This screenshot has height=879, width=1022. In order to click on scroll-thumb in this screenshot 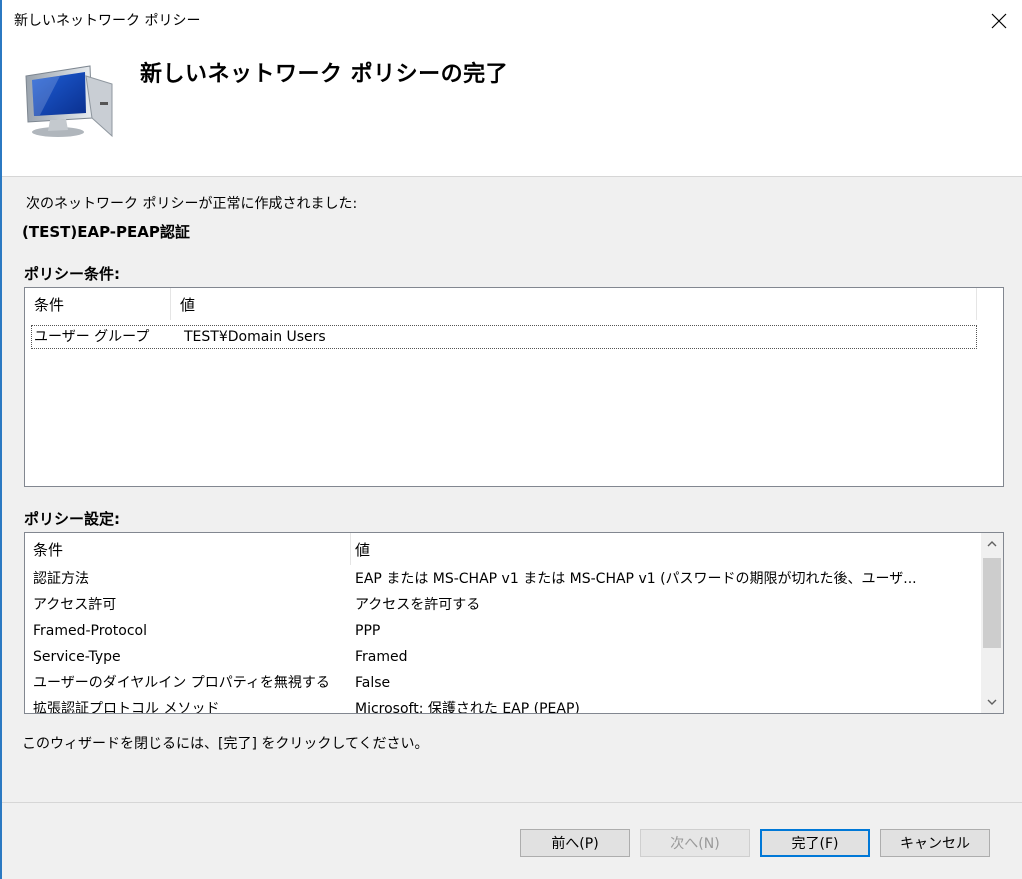, I will do `click(992, 603)`.